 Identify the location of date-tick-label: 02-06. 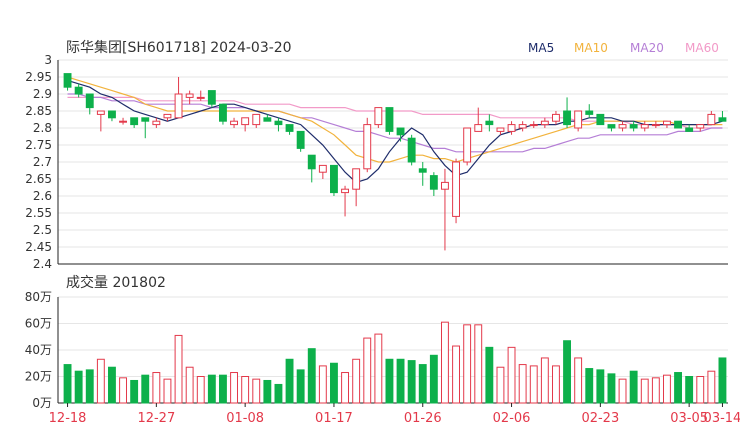
(512, 418).